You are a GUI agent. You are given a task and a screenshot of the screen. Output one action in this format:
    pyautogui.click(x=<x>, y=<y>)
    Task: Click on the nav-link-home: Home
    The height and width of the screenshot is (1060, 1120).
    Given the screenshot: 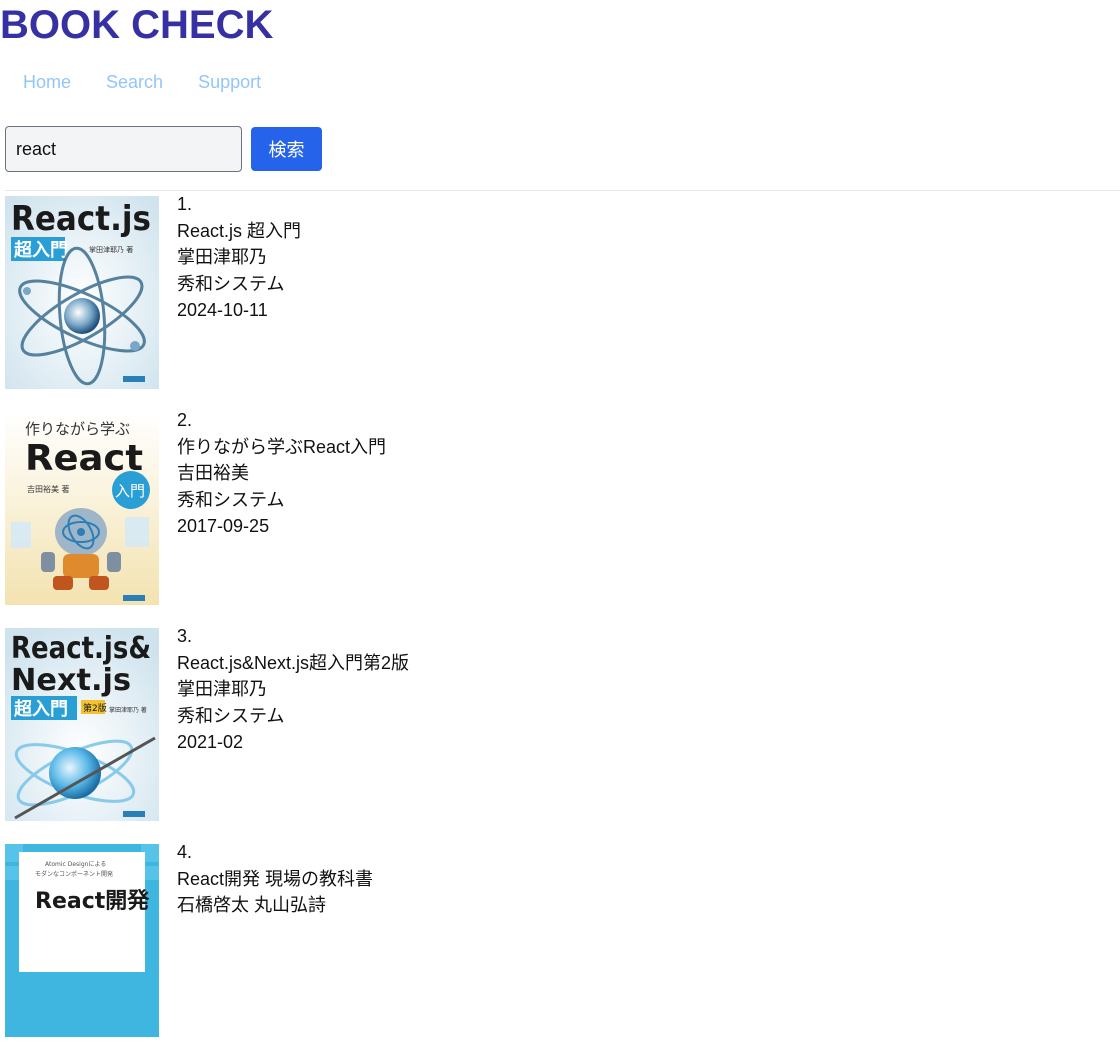 What is the action you would take?
    pyautogui.click(x=47, y=82)
    